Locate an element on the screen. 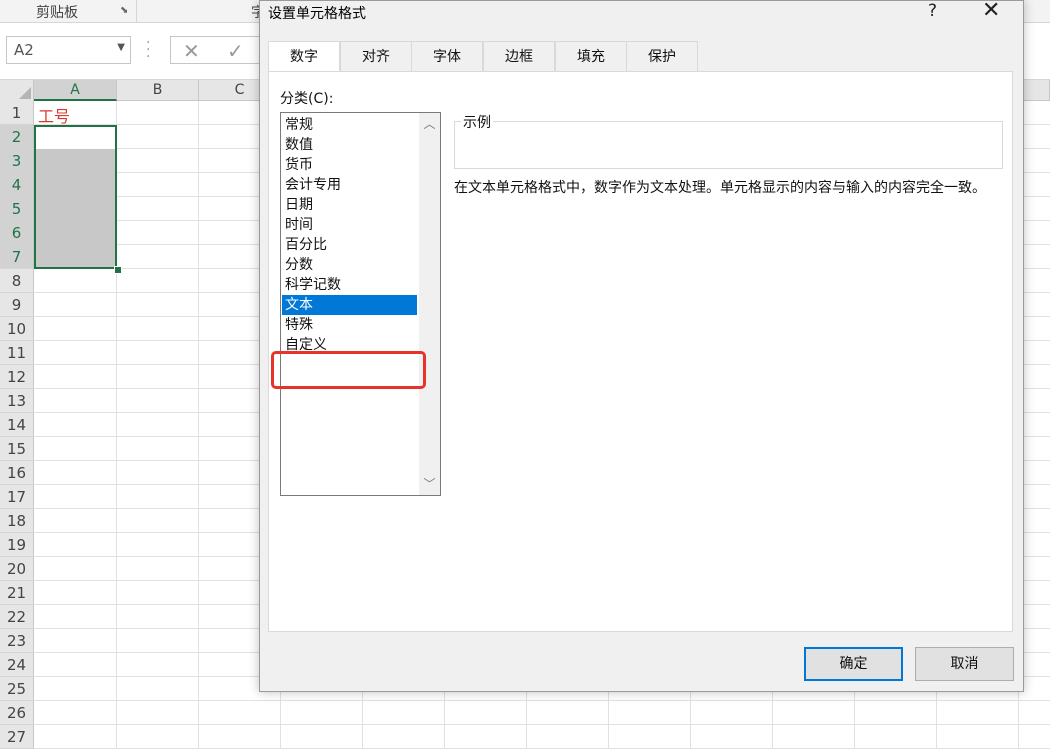 Image resolution: width=1050 pixels, height=749 pixels. select-all-icon is located at coordinates (25, 93).